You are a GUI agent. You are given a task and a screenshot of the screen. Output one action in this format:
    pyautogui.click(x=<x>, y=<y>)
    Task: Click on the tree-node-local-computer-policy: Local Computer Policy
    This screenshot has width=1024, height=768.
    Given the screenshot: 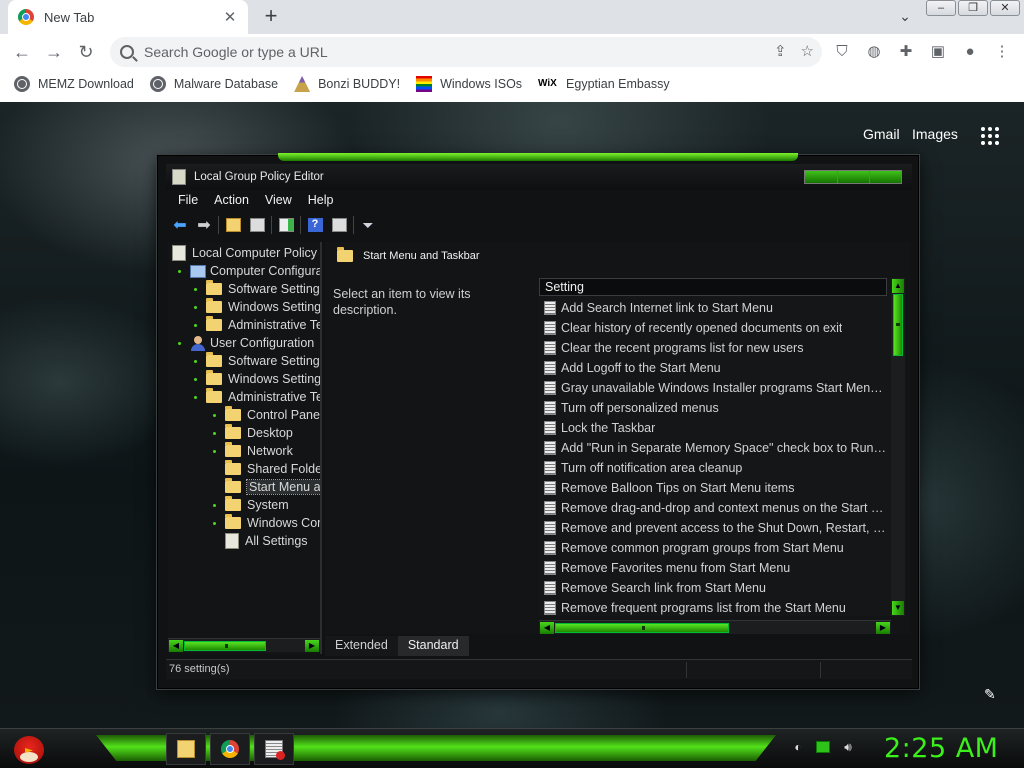 What is the action you would take?
    pyautogui.click(x=244, y=253)
    